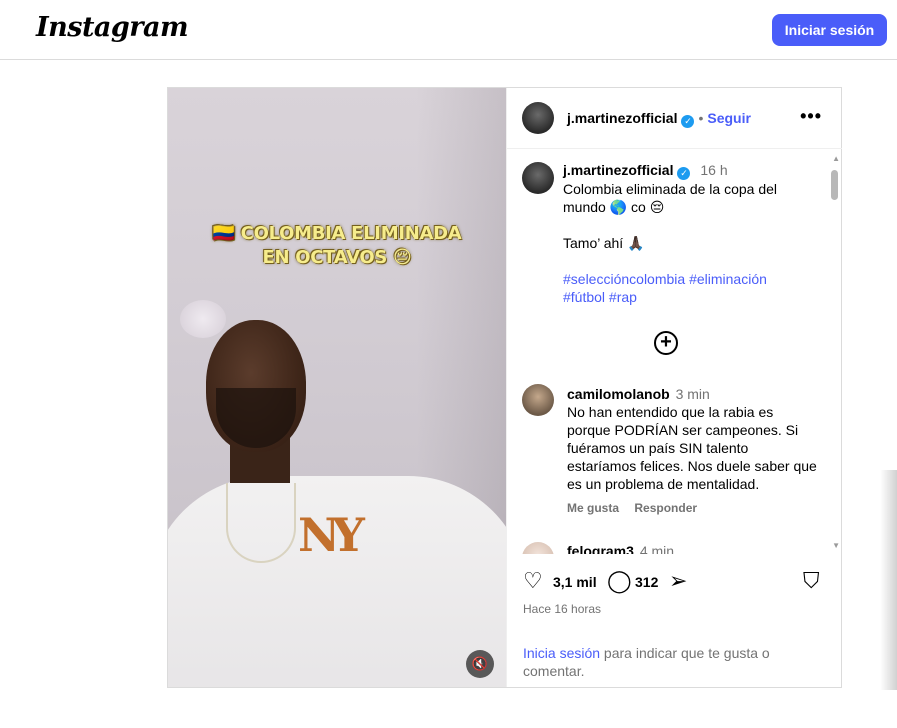  Describe the element at coordinates (714, 170) in the screenshot. I see `caption-time: 16 h` at that location.